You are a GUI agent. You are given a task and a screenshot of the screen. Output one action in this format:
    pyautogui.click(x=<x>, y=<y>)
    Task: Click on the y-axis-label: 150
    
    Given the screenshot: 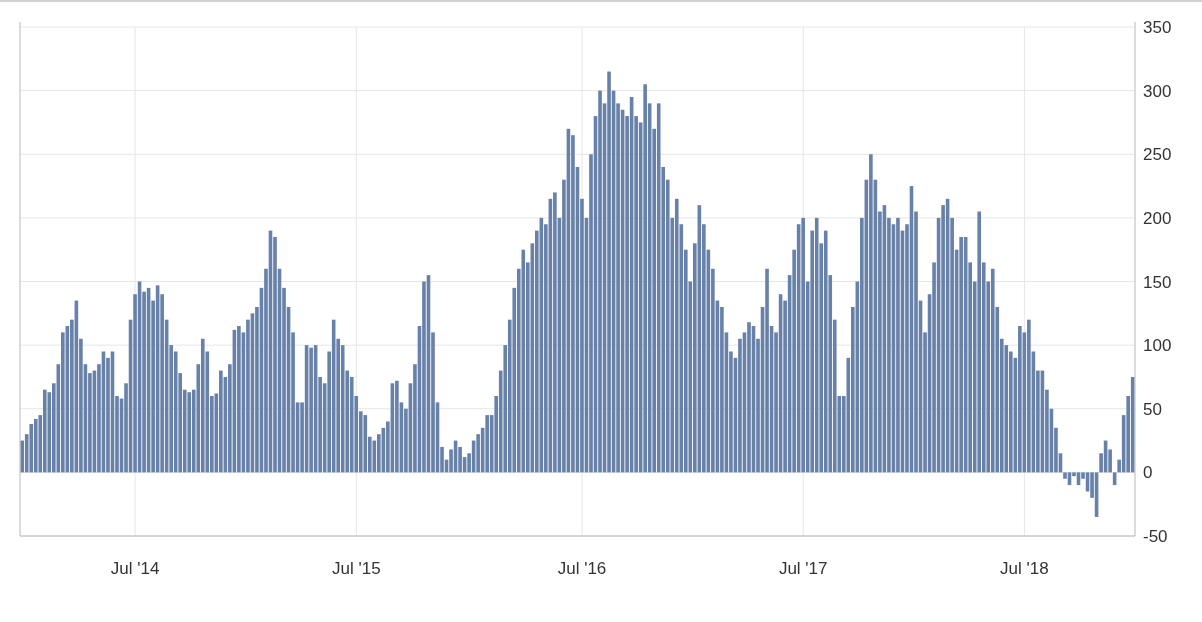 What is the action you would take?
    pyautogui.click(x=1157, y=282)
    